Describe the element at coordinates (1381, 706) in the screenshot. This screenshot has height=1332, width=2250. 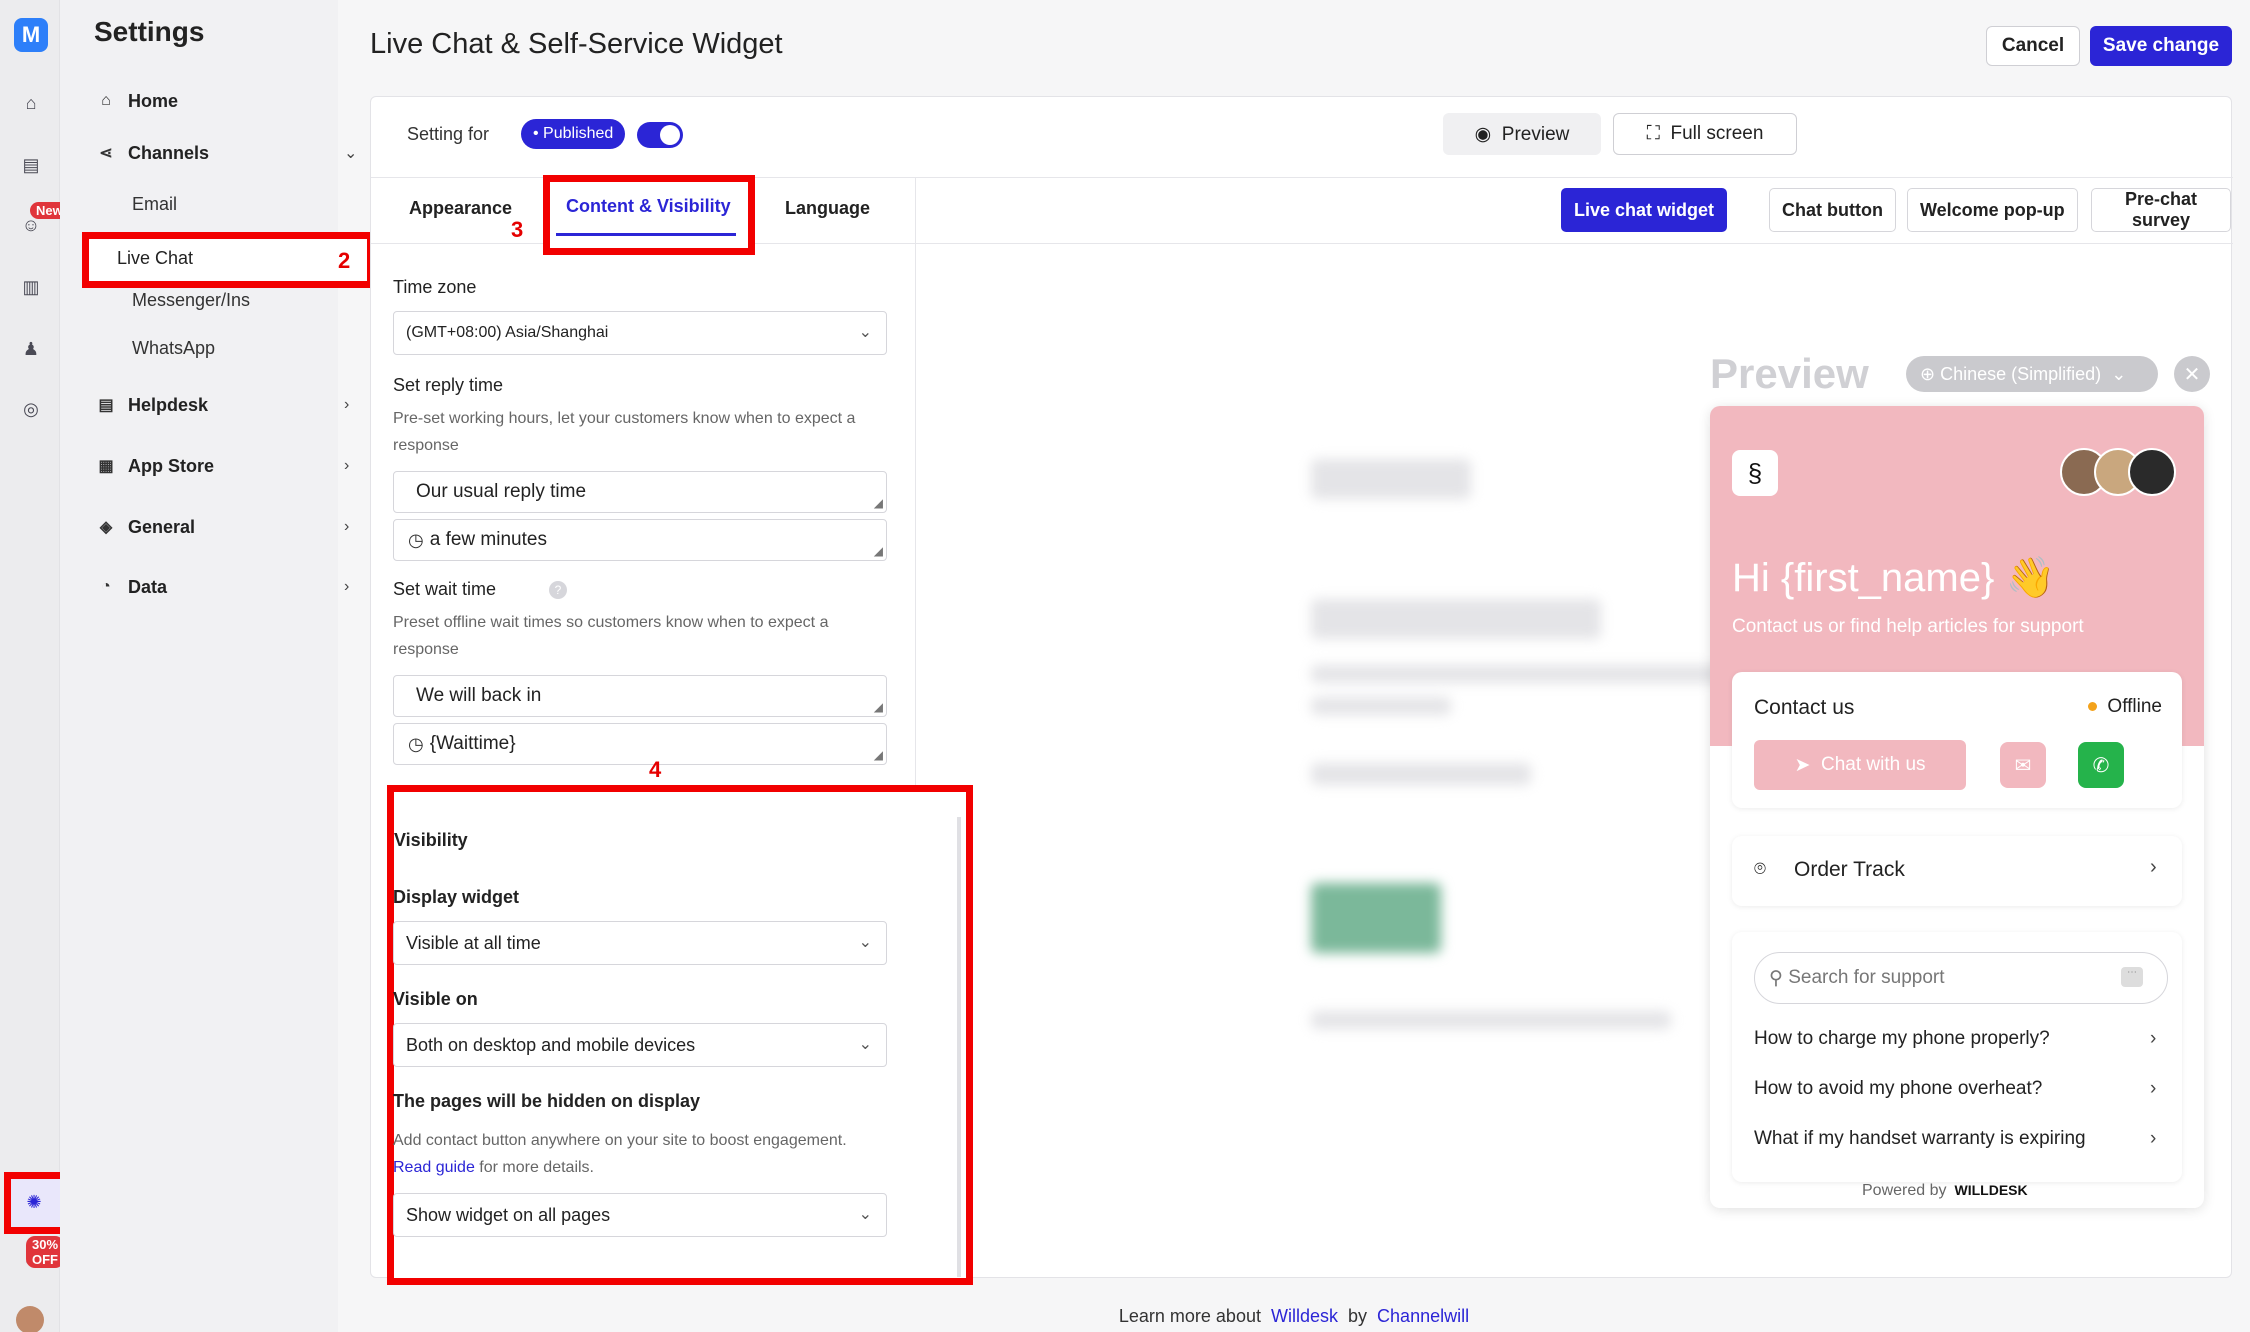
I see `blurred-text` at that location.